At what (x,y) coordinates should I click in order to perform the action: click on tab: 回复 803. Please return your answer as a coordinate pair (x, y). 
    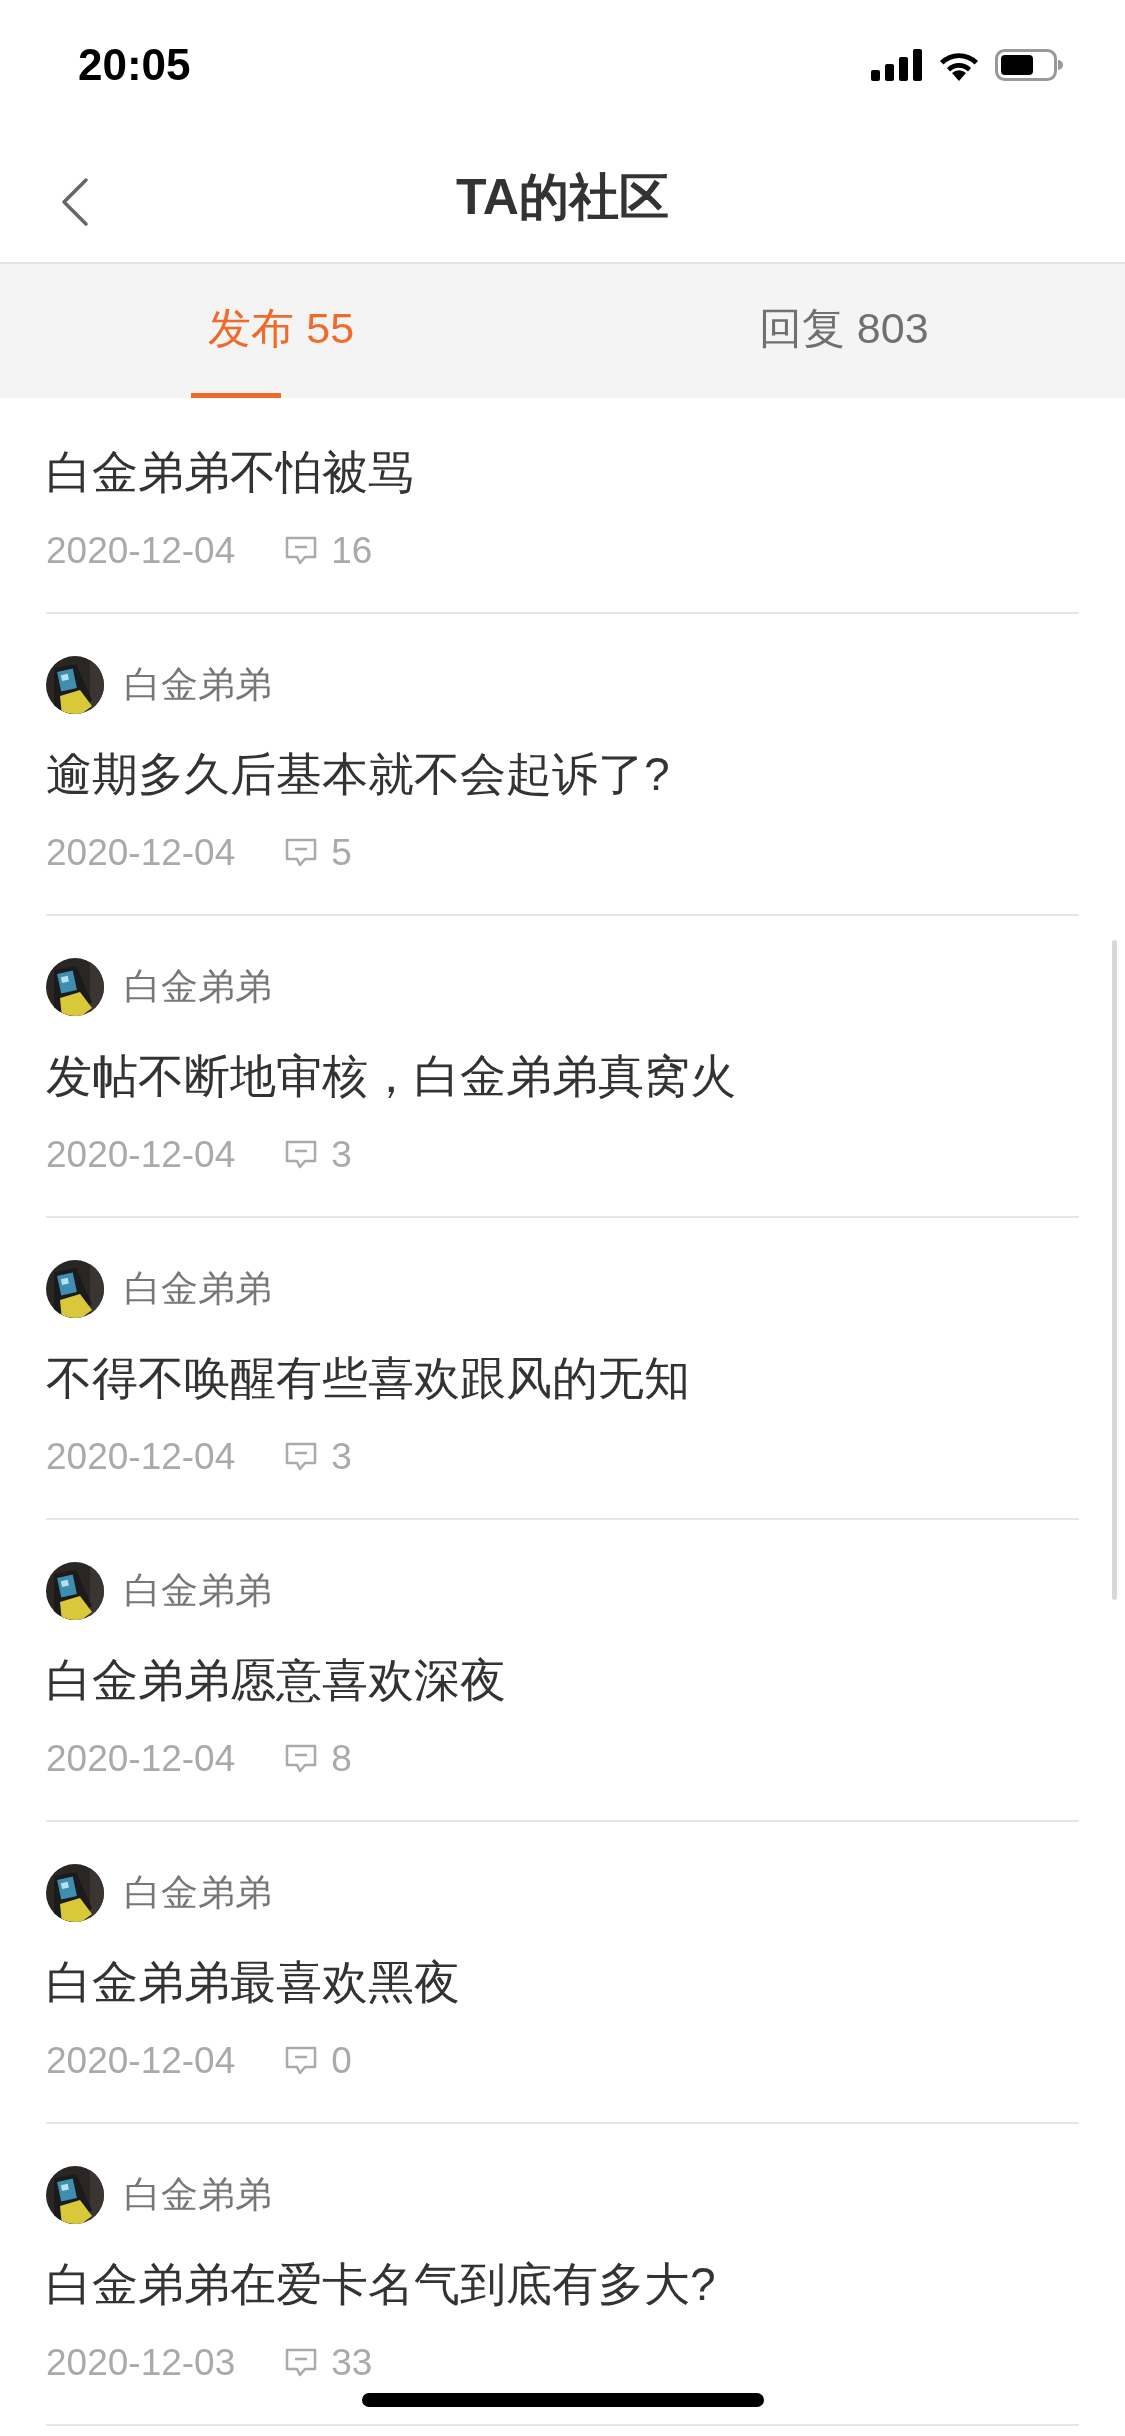
    Looking at the image, I should click on (843, 331).